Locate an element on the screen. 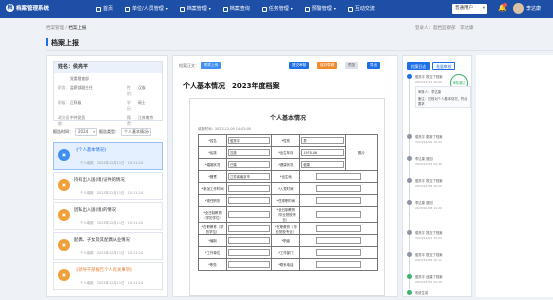 The height and width of the screenshot is (300, 553). paper-title: 个人基本情况 is located at coordinates (287, 118).